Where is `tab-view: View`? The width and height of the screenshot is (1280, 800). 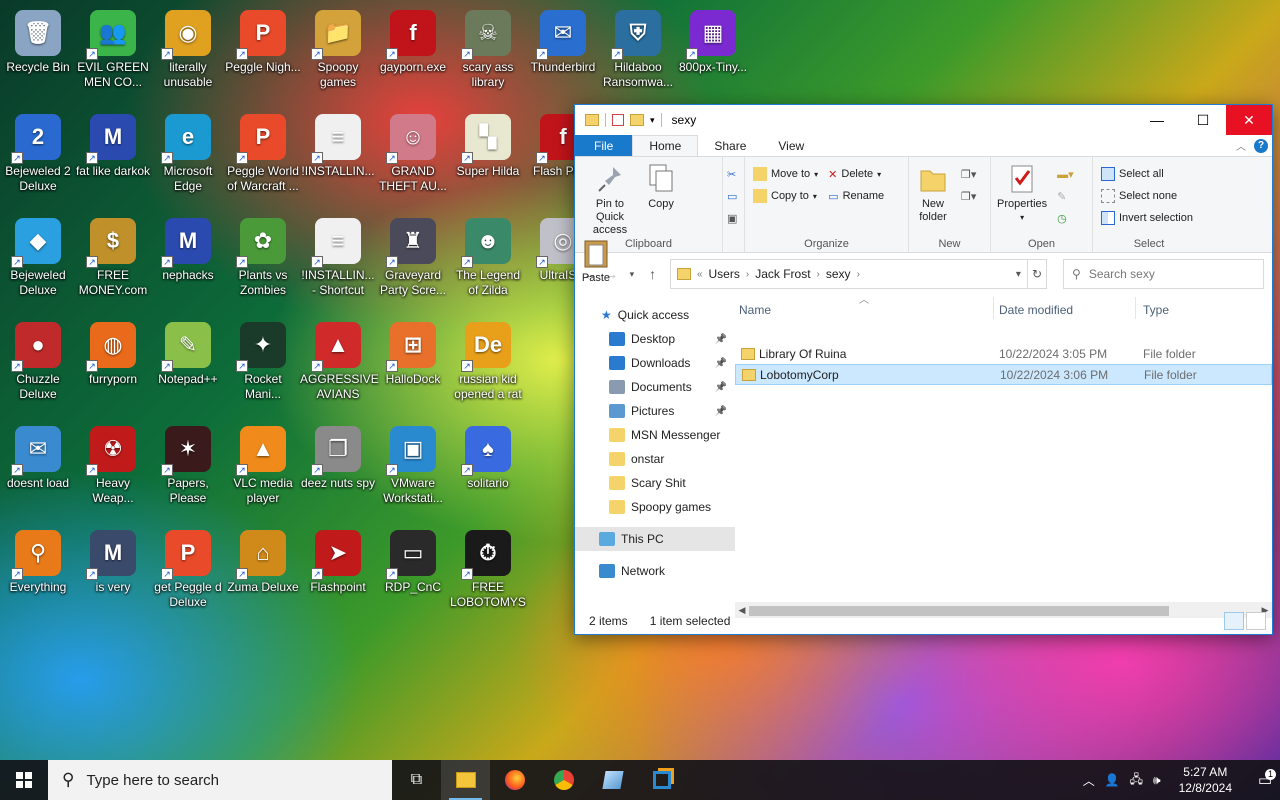 tab-view: View is located at coordinates (791, 145).